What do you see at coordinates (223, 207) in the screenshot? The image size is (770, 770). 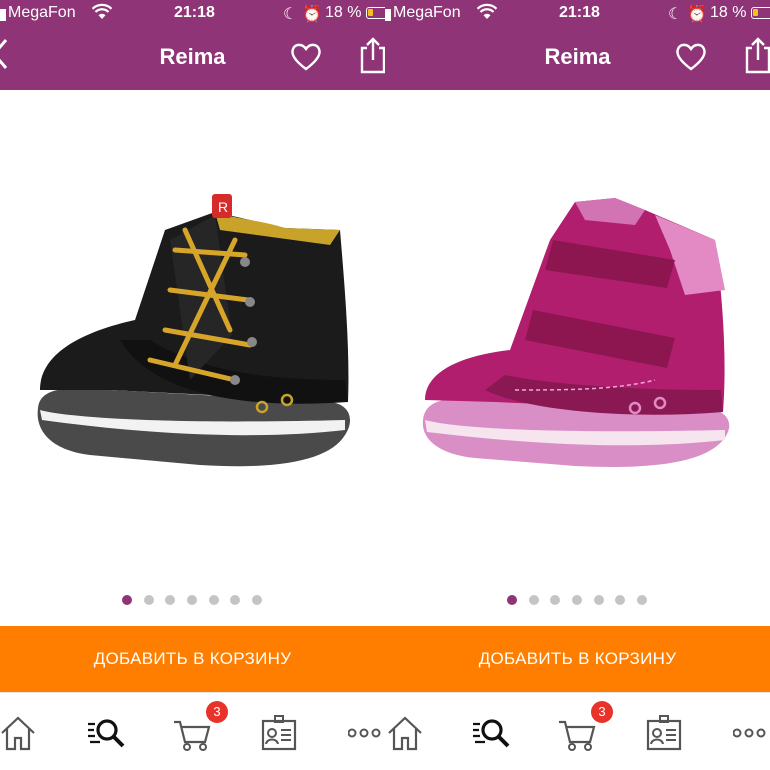 I see `svg-text: R` at bounding box center [223, 207].